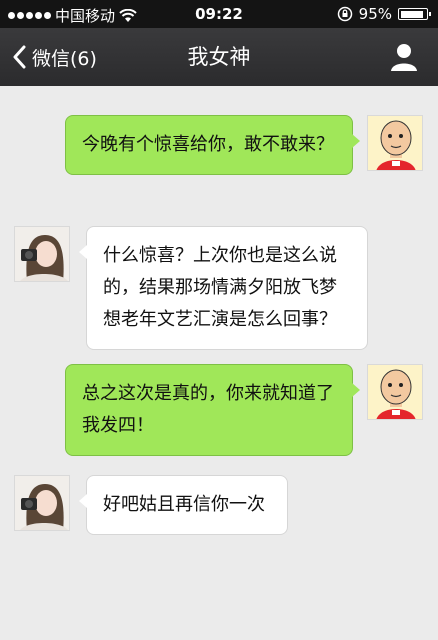 This screenshot has height=640, width=438. I want to click on status-right: 95%, so click(384, 14).